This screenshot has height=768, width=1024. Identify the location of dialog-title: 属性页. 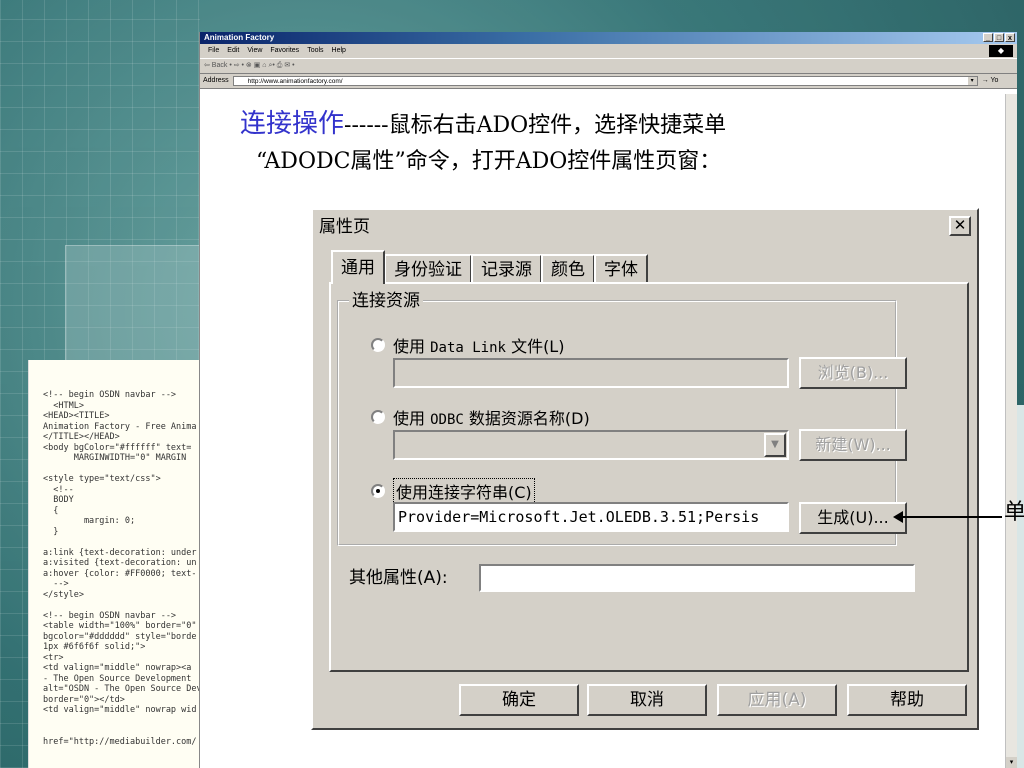
(344, 227).